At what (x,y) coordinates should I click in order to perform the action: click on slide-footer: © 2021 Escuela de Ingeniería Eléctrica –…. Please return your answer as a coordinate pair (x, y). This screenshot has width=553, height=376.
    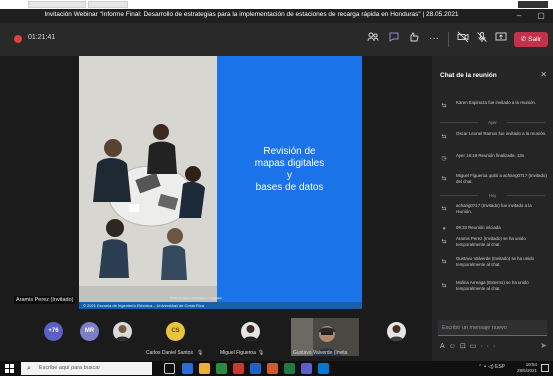
    Looking at the image, I should click on (220, 305).